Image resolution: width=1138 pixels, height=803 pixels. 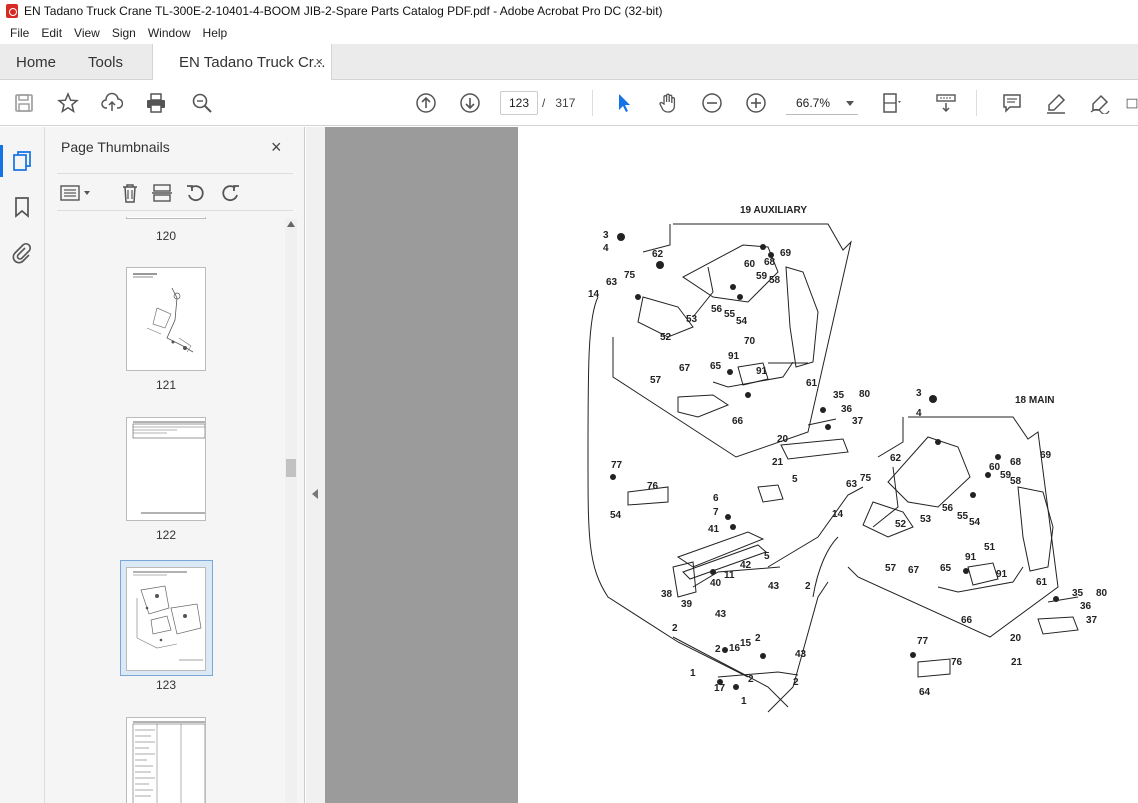 I want to click on zoom-level-select: 66.7%, so click(x=822, y=103).